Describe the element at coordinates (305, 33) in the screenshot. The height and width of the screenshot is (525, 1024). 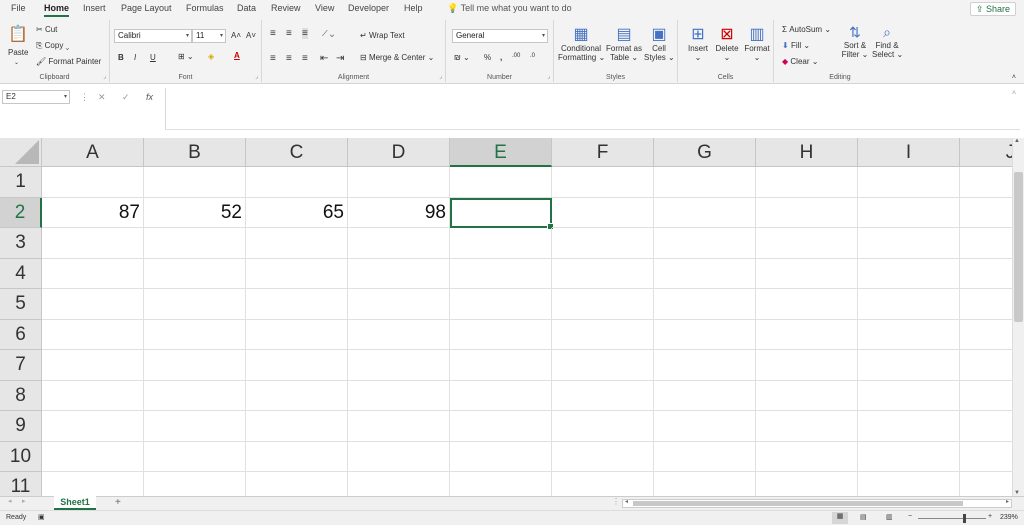
I see `align-bottom-icon: ≡` at that location.